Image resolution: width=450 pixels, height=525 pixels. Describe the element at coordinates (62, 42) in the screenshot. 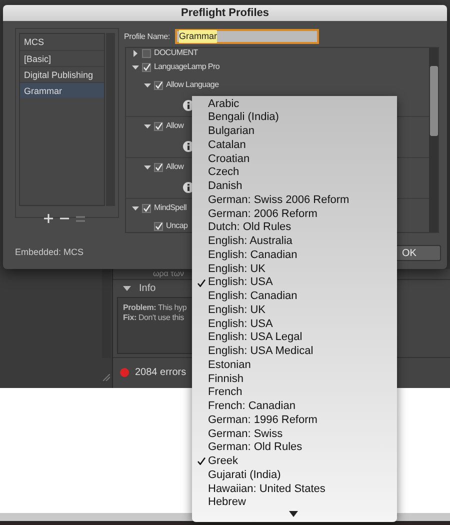

I see `profile-item: MCS` at that location.